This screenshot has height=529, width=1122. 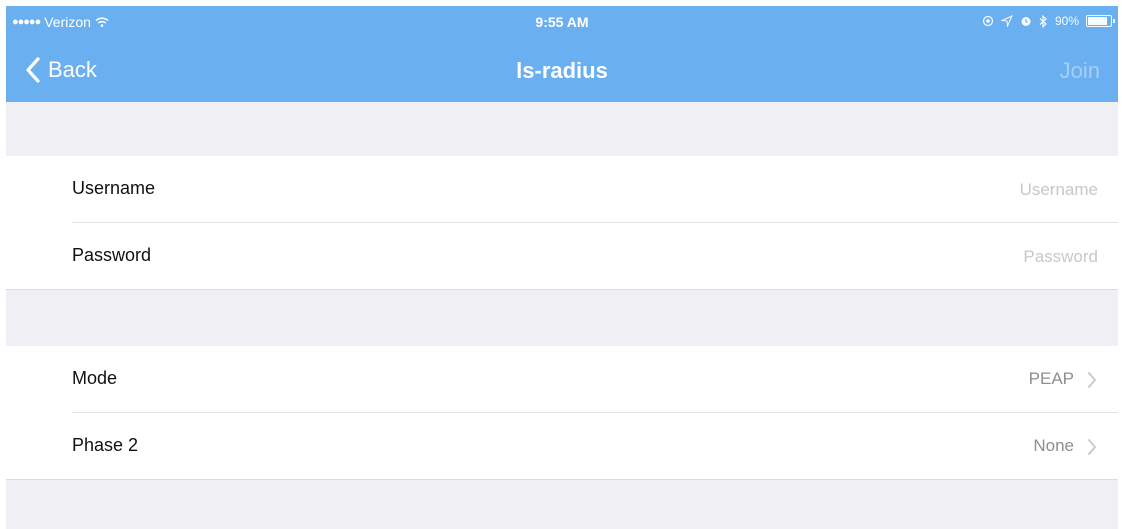 I want to click on battery-icon, so click(x=1100, y=21).